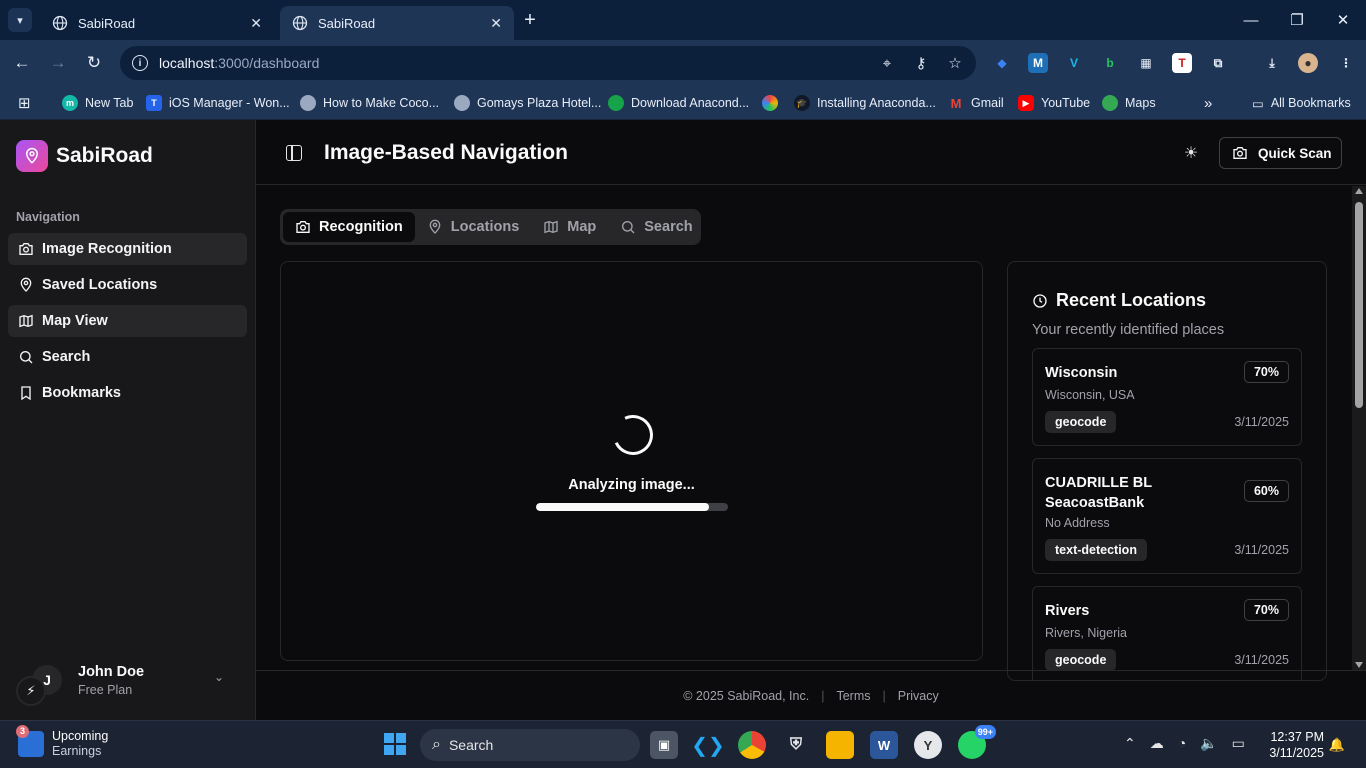  What do you see at coordinates (656, 227) in the screenshot?
I see `tab-search: Search` at bounding box center [656, 227].